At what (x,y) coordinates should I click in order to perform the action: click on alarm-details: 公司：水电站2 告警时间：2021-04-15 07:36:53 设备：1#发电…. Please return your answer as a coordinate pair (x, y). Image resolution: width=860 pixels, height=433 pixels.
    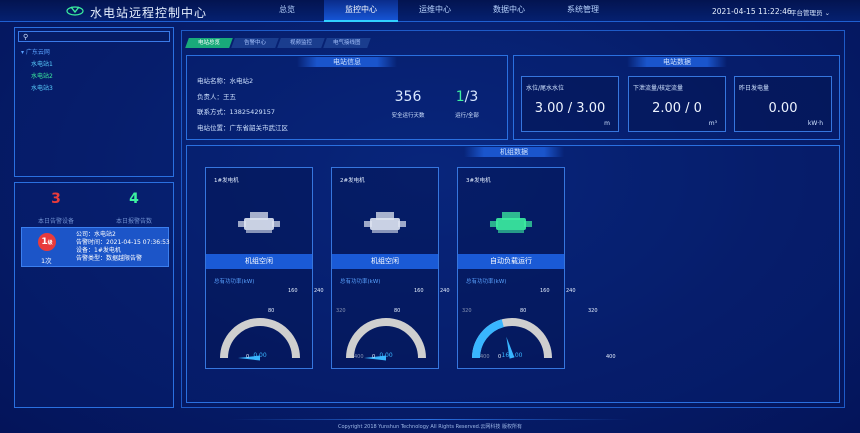
    Looking at the image, I should click on (123, 247).